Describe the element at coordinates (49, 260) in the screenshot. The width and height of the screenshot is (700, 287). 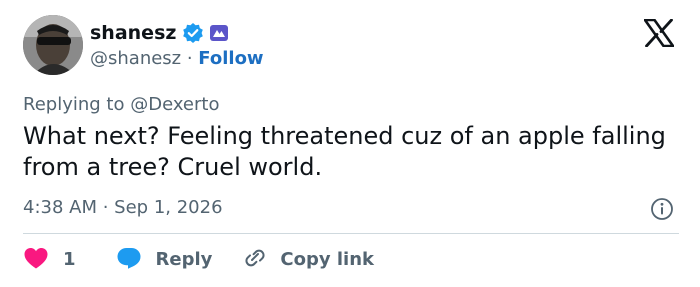
I see `like-button: 1` at that location.